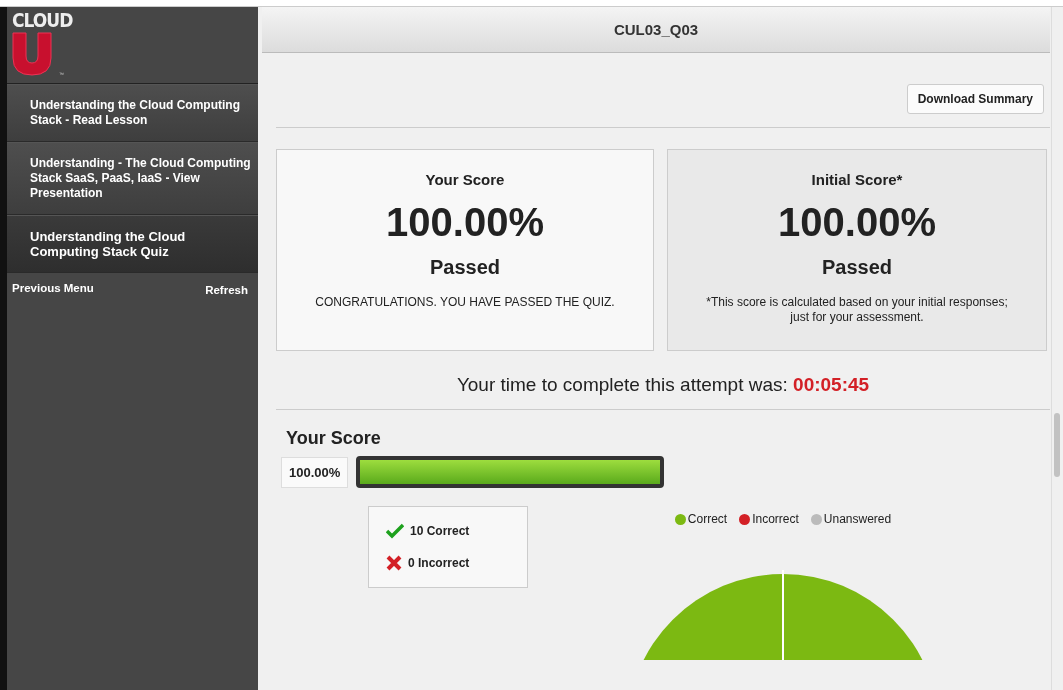 This screenshot has width=1063, height=690. What do you see at coordinates (775, 519) in the screenshot?
I see `legend-label: Incorrect` at bounding box center [775, 519].